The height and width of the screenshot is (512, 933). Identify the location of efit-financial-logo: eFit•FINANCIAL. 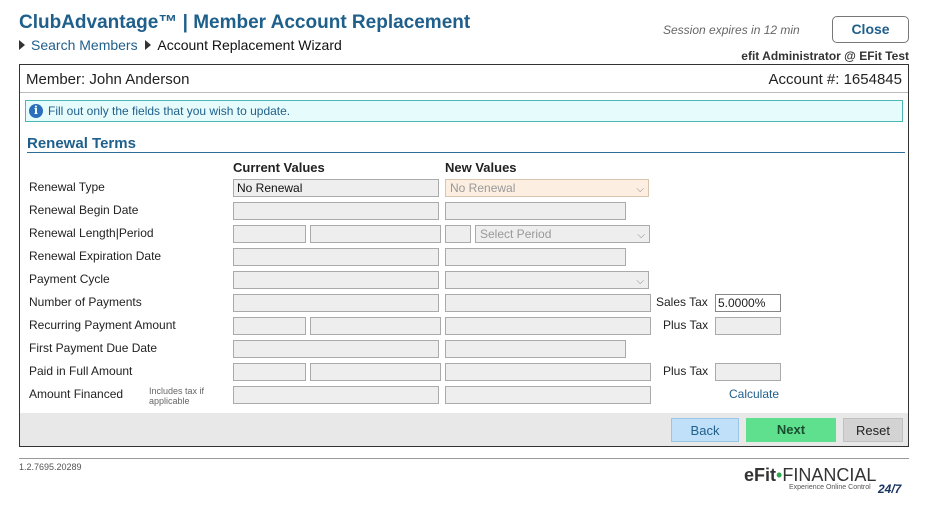
(810, 475).